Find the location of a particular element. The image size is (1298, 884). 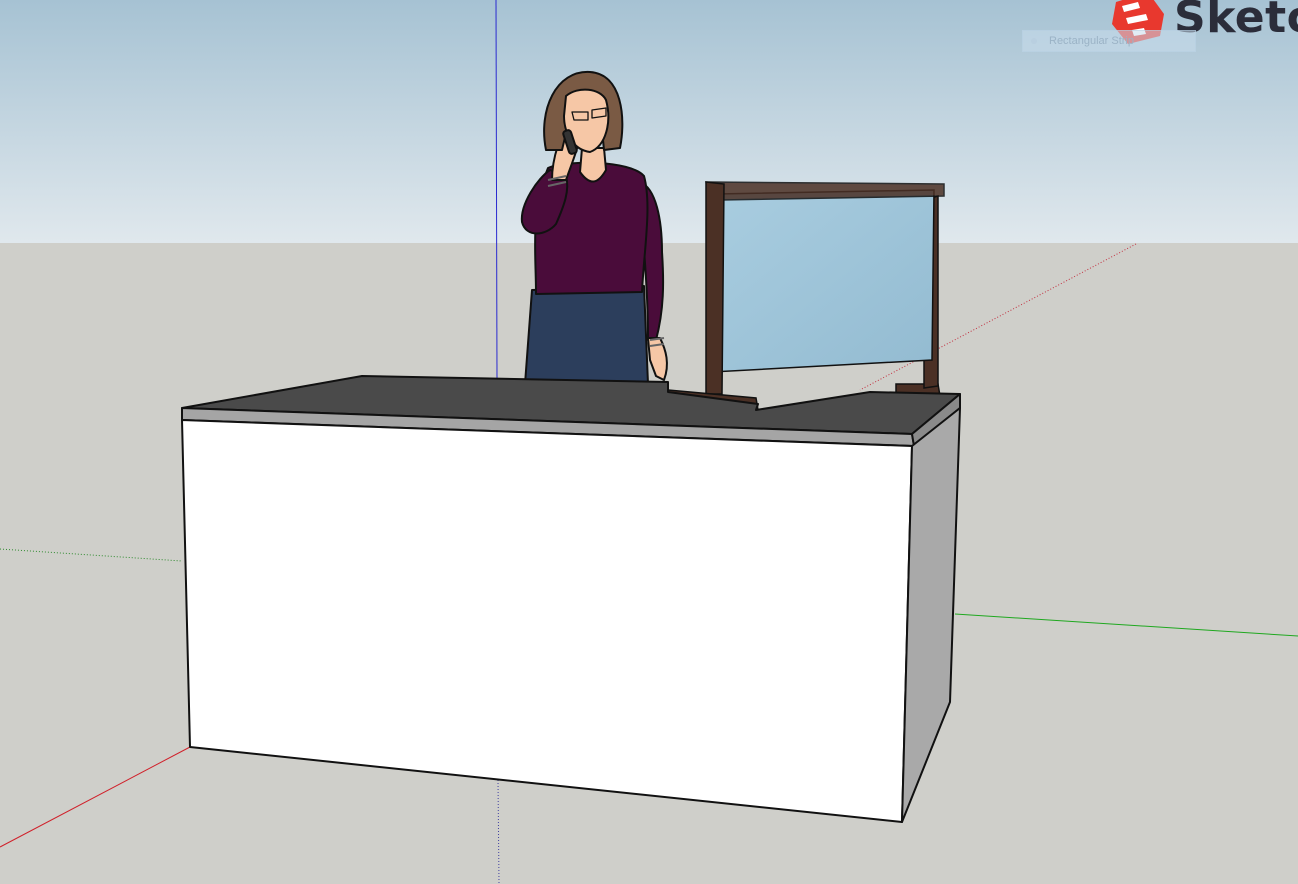

tooltip-bullet-icon is located at coordinates (1034, 41).